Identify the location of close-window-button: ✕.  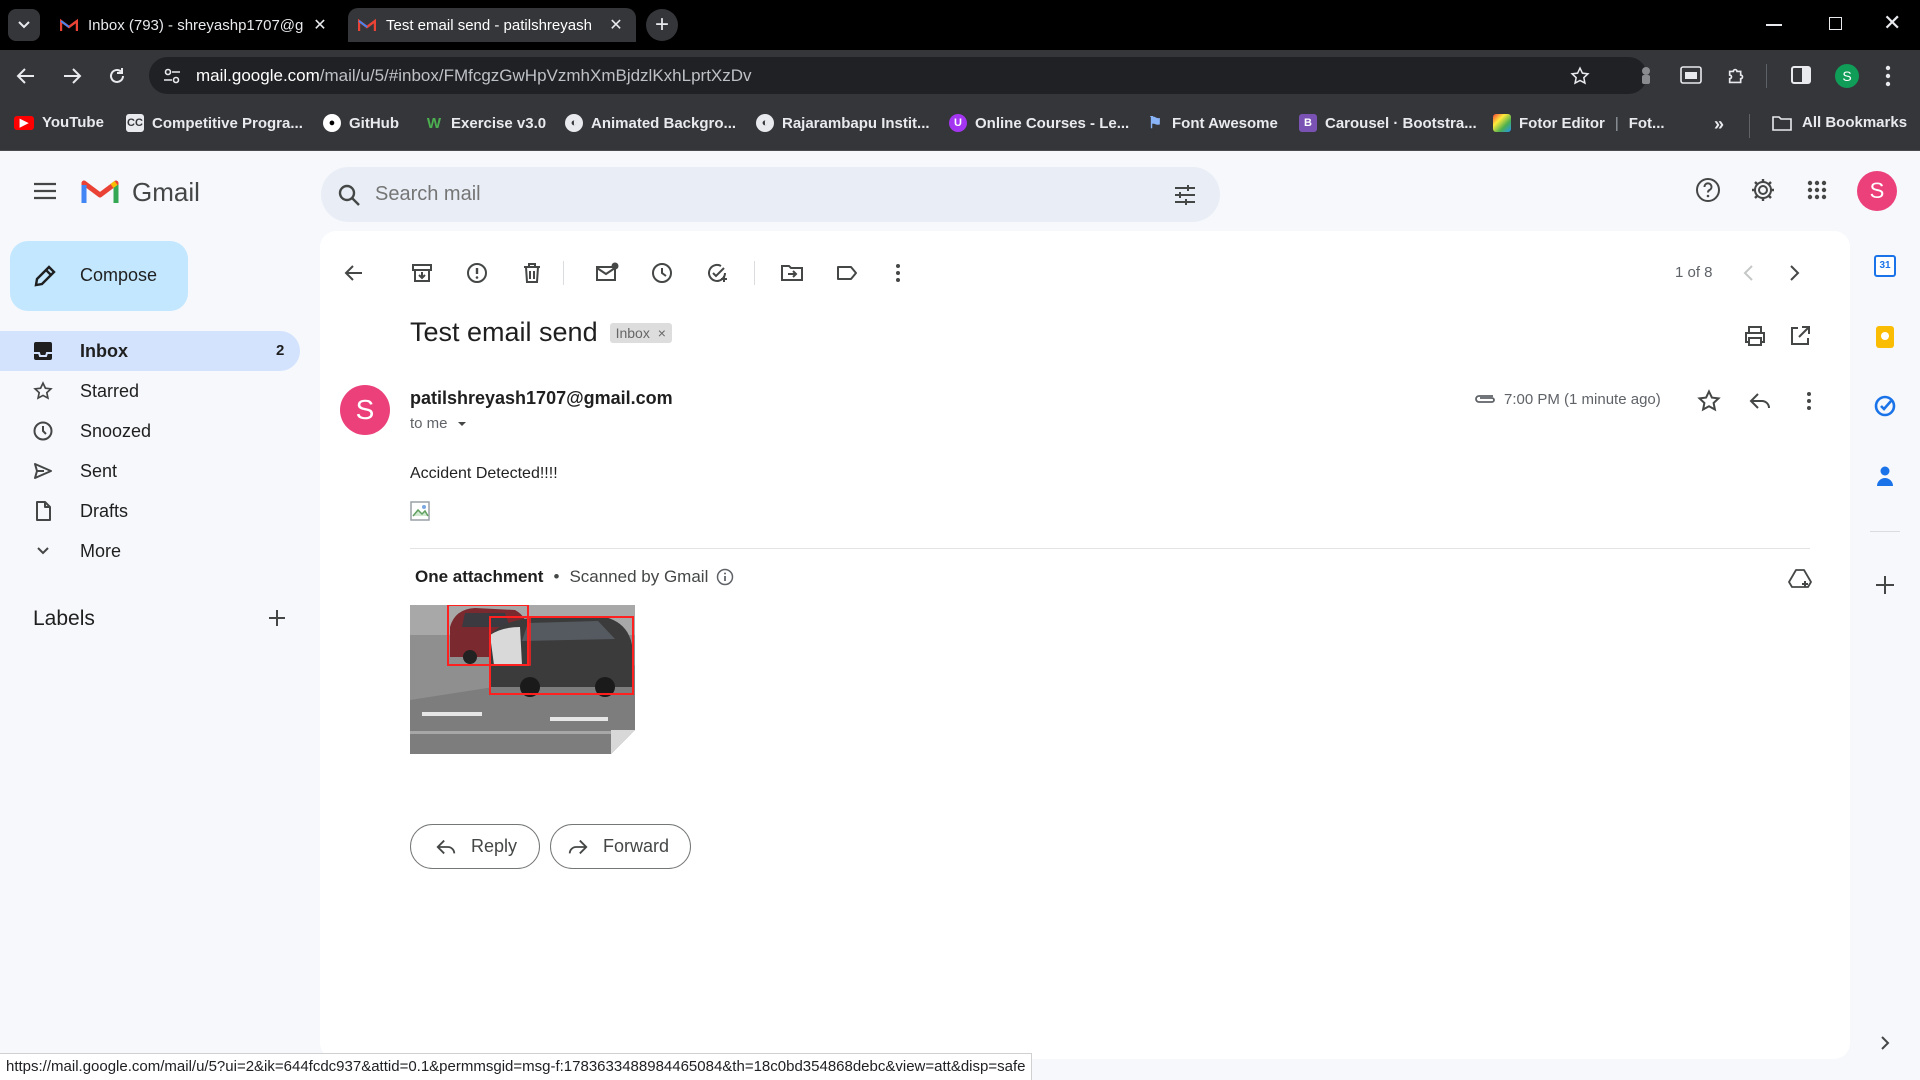
(1892, 23).